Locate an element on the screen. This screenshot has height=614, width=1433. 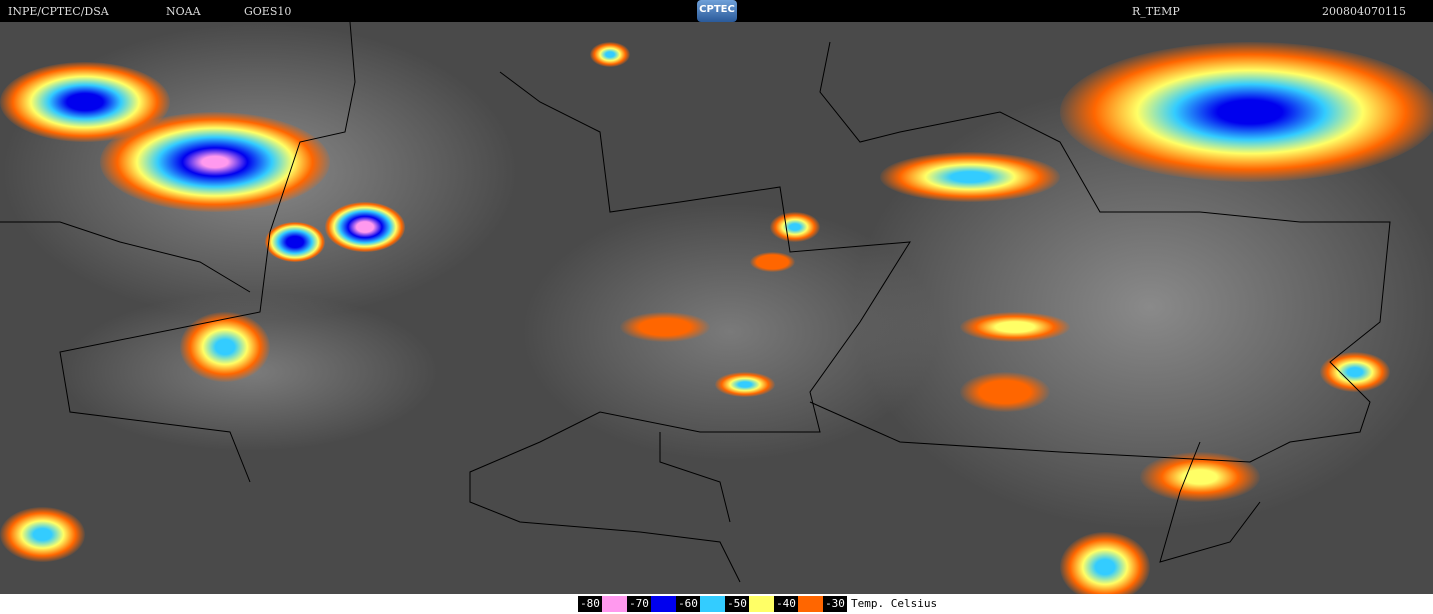
legend-label: -70 is located at coordinates (639, 604).